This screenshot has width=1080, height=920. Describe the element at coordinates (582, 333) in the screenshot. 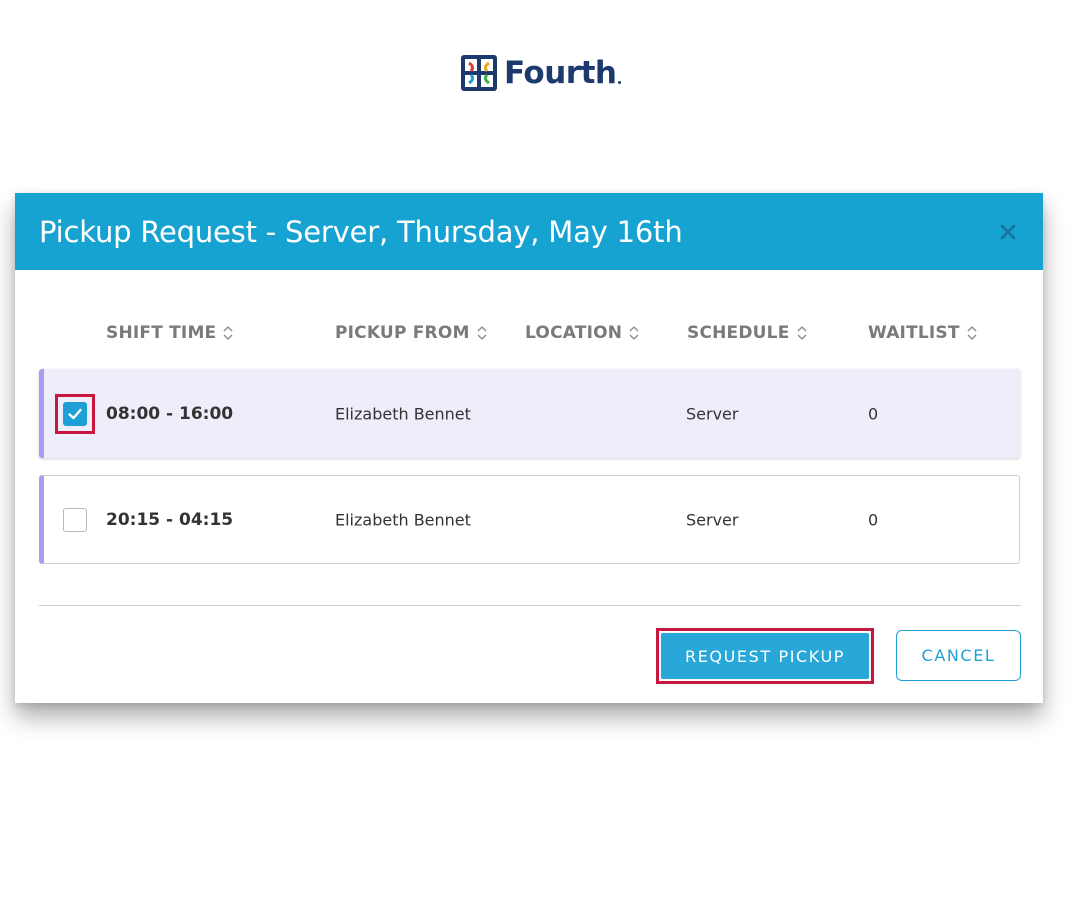

I see `column-header-location: LOCATION` at that location.